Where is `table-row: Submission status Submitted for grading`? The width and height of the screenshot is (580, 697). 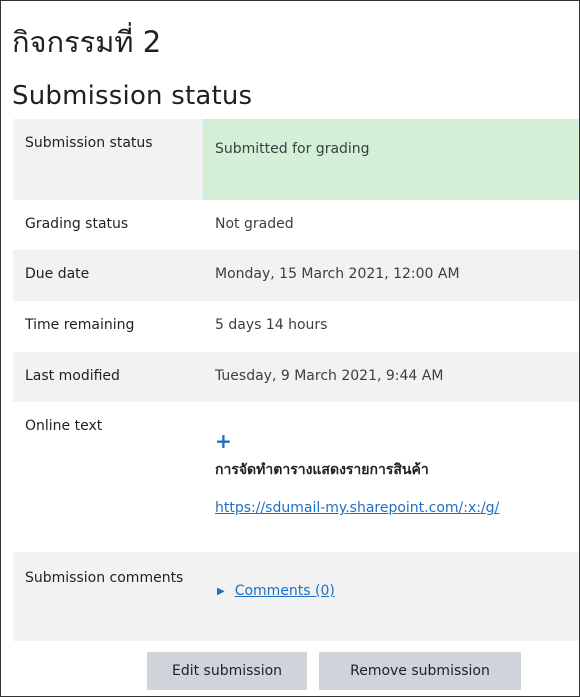 table-row: Submission status Submitted for grading is located at coordinates (296, 159).